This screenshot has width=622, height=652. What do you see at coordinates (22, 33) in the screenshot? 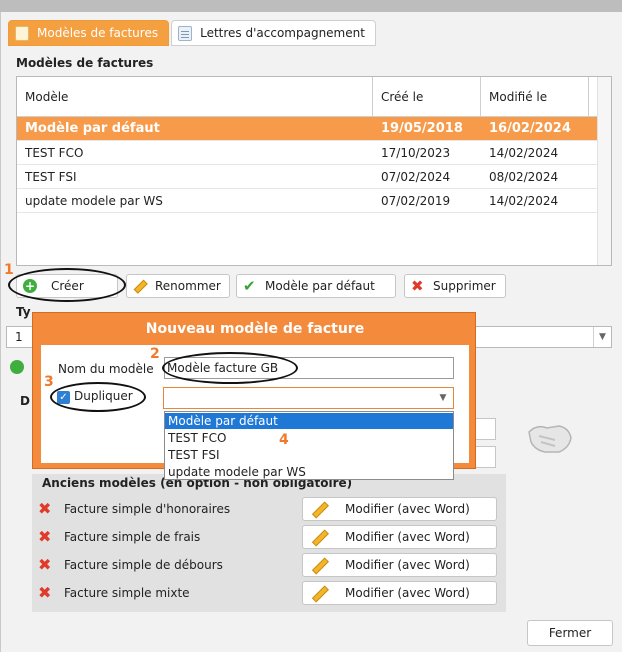
I see `document-icon` at bounding box center [22, 33].